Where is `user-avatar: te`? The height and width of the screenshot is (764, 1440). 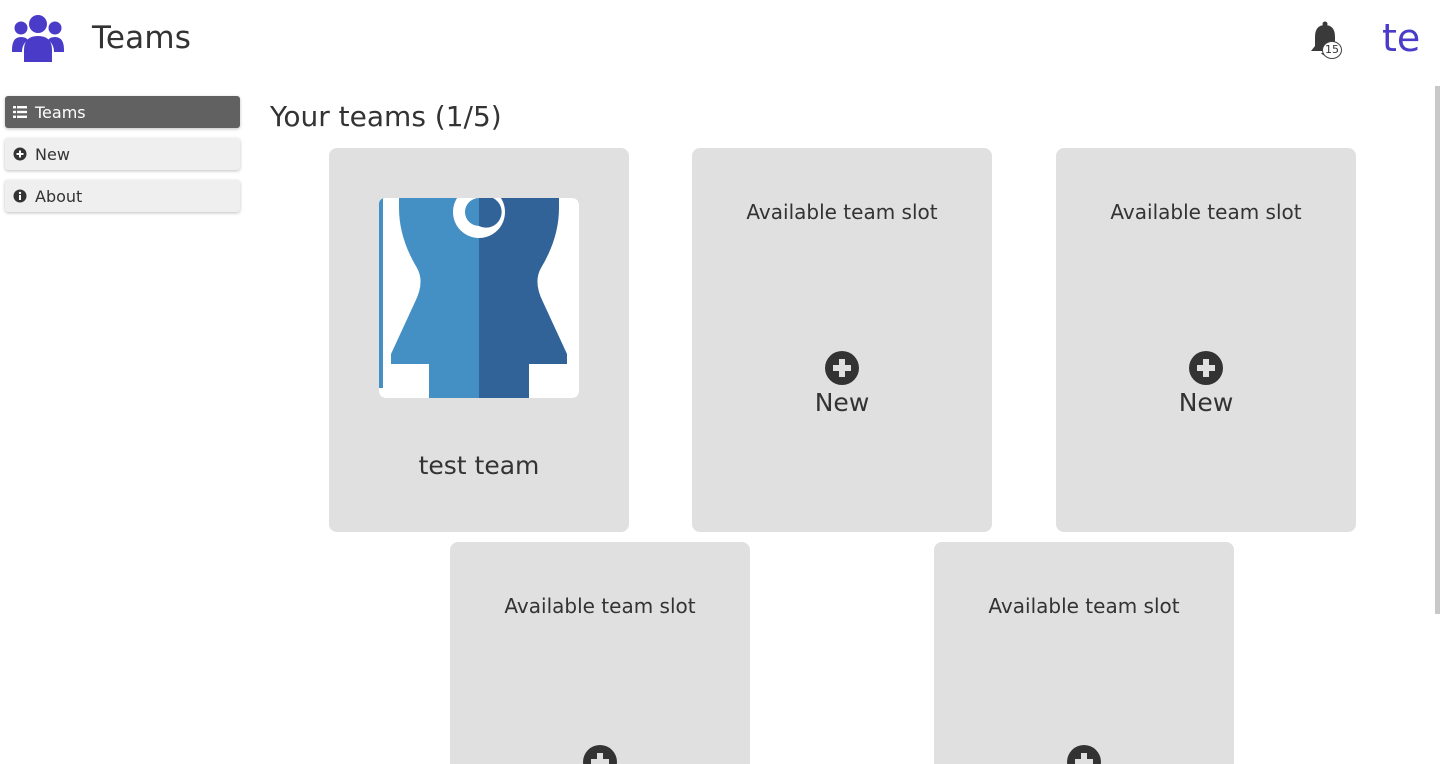
user-avatar: te is located at coordinates (1401, 38).